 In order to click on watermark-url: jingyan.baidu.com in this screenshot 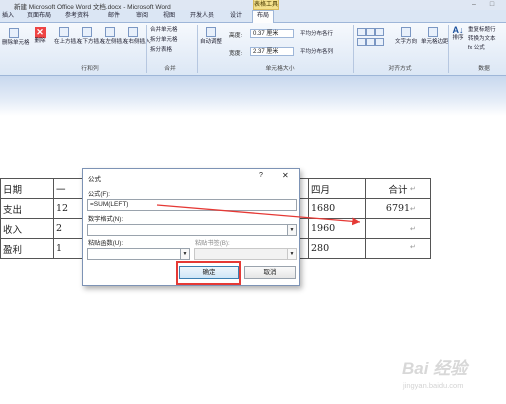, I will do `click(433, 385)`.